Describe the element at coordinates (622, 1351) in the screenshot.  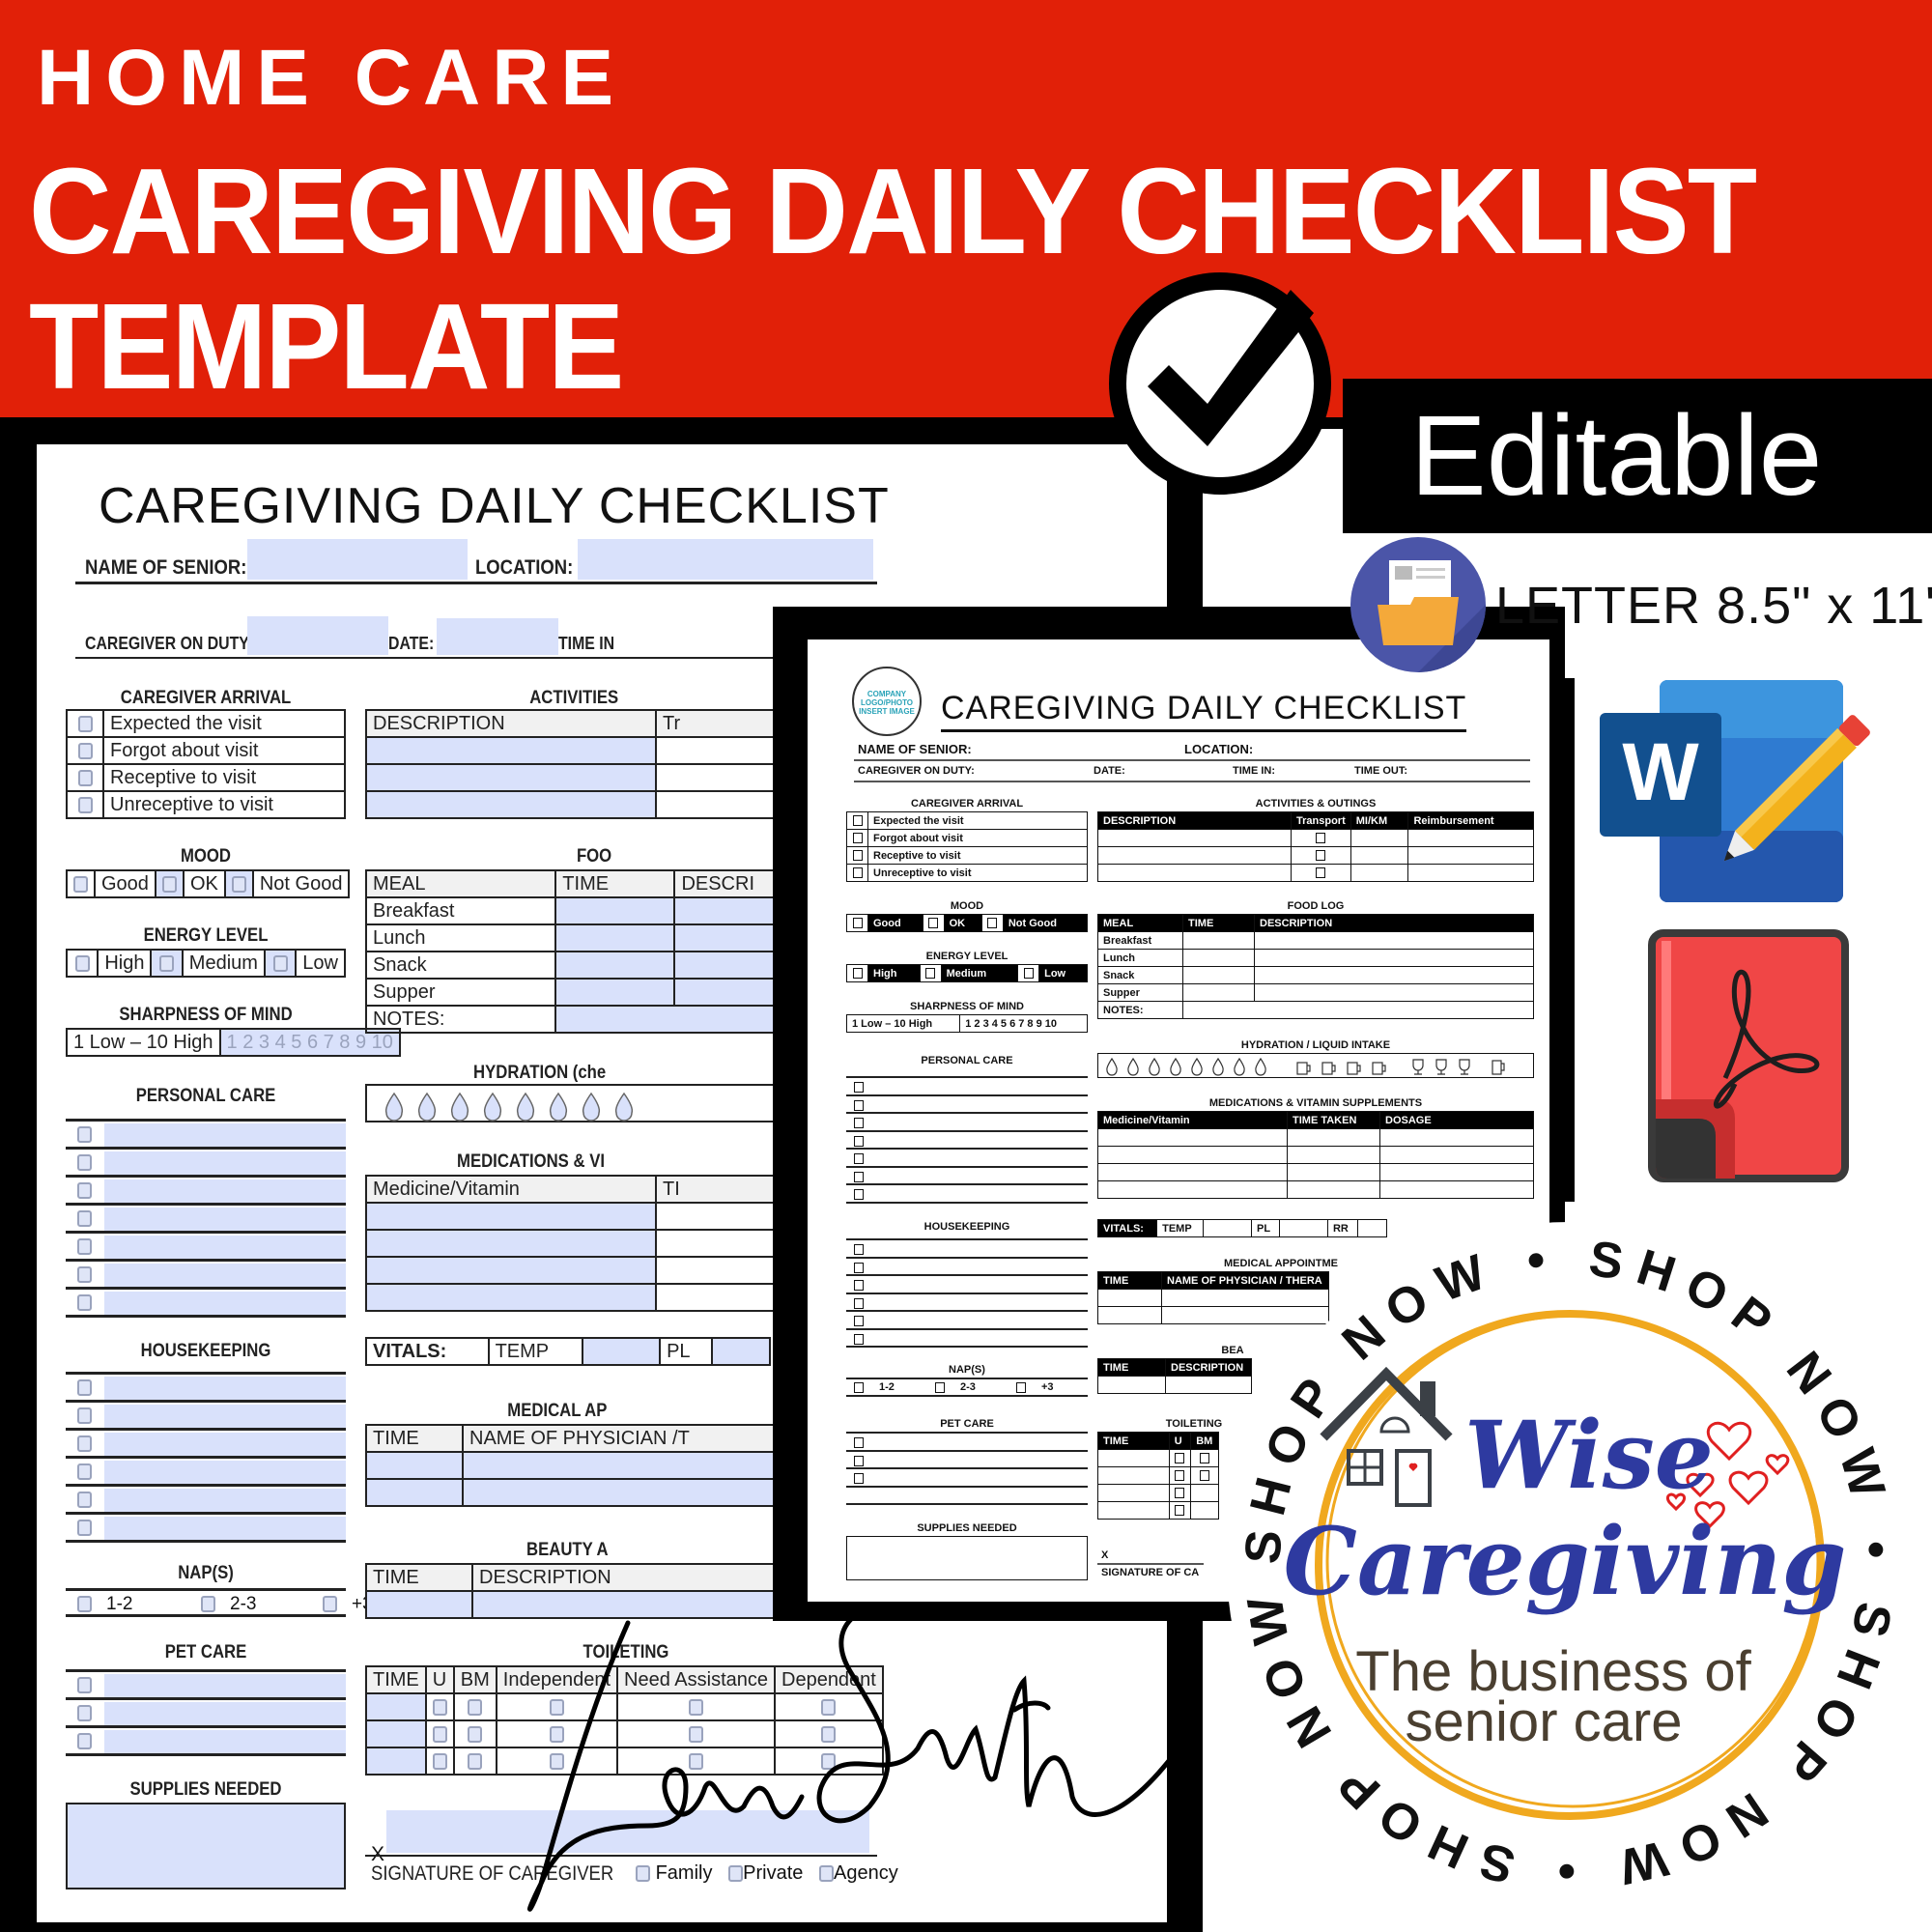
I see `temp-field` at that location.